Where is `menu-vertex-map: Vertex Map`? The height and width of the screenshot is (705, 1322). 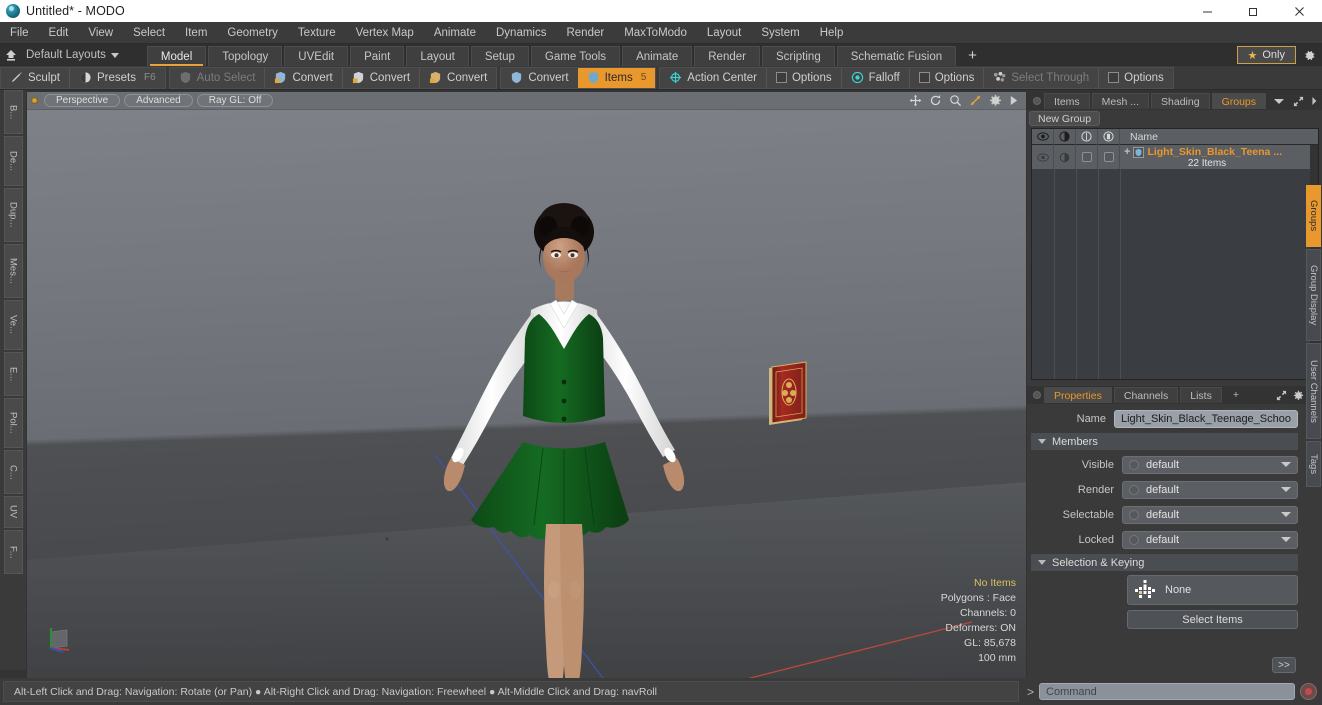
menu-vertex-map: Vertex Map is located at coordinates (385, 33).